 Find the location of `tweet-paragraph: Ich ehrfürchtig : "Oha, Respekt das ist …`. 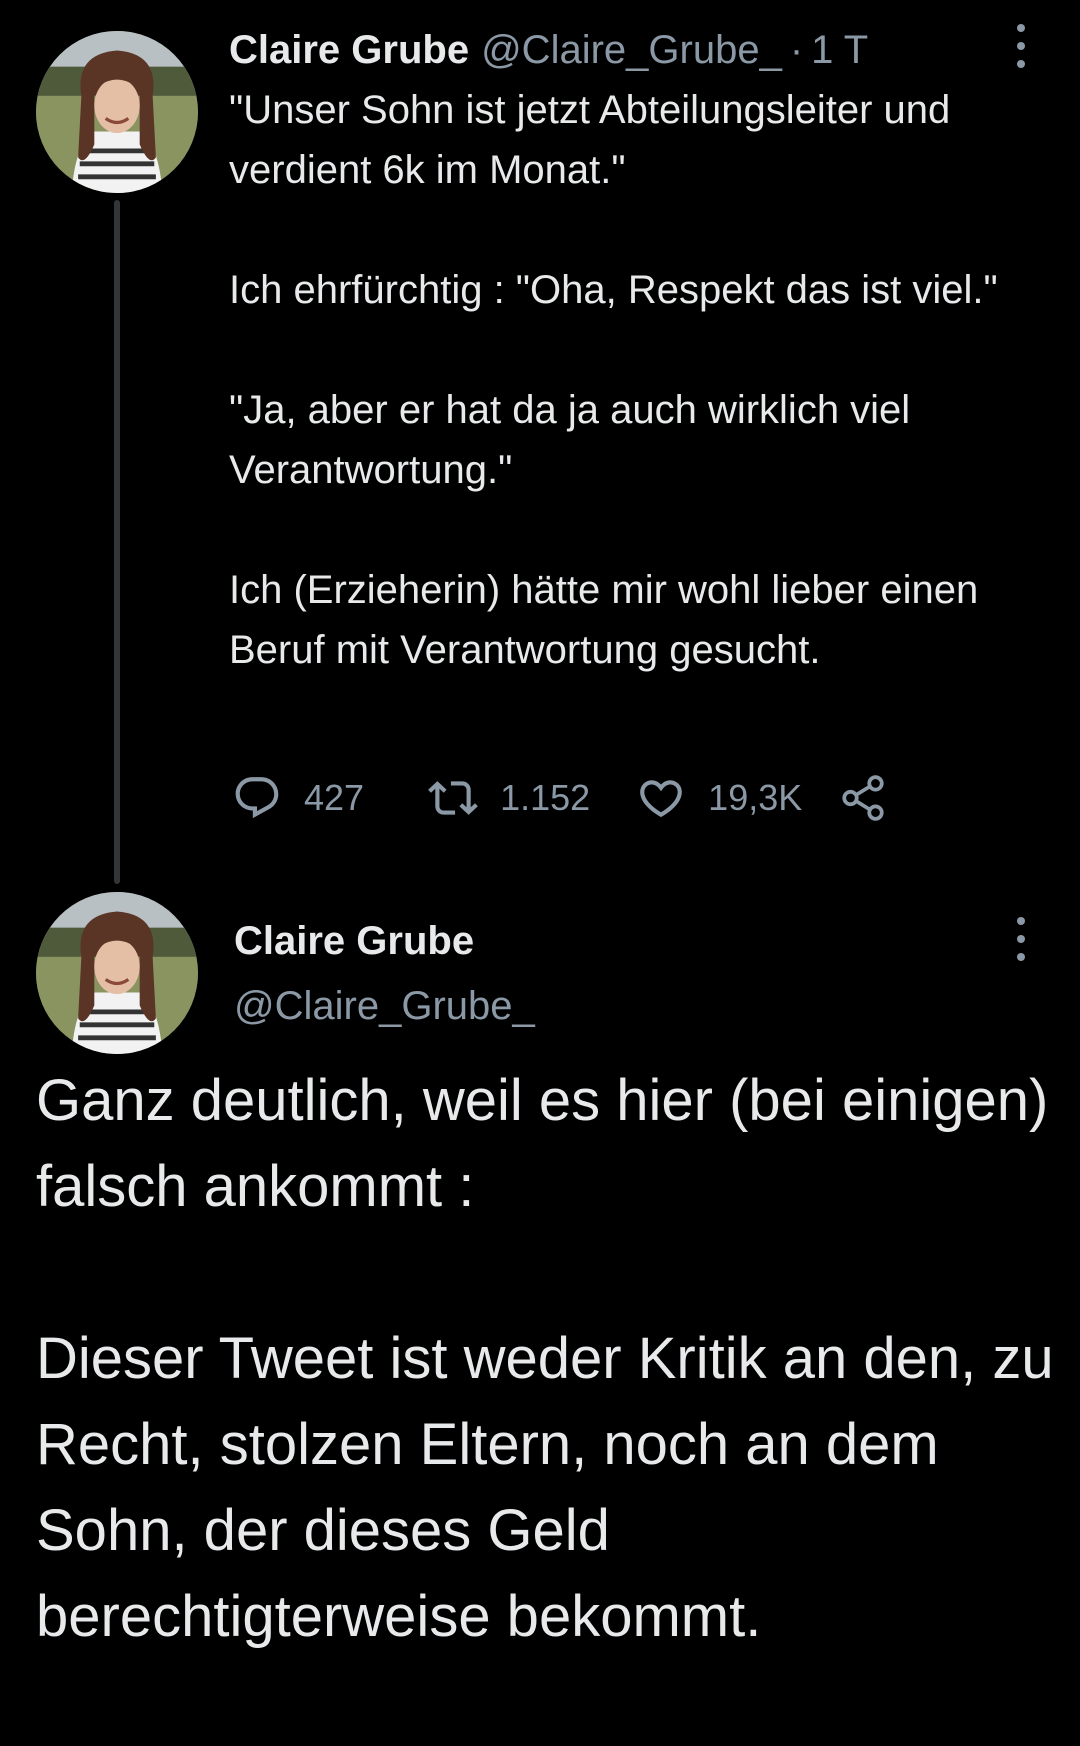

tweet-paragraph: Ich ehrfürchtig : "Oha, Respekt das ist … is located at coordinates (613, 290).